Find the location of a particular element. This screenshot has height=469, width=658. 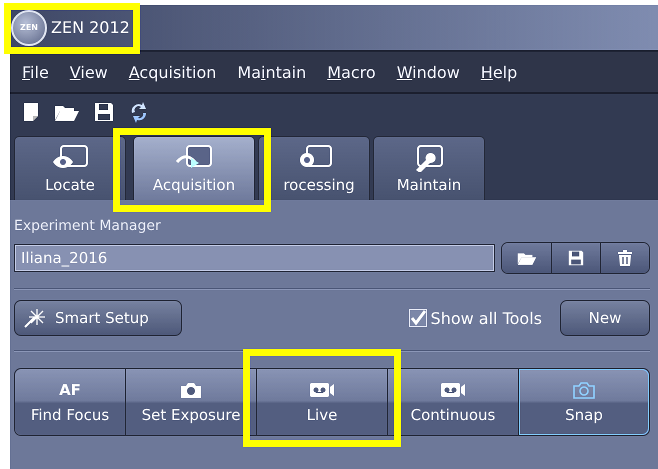

new-button: New is located at coordinates (605, 318).